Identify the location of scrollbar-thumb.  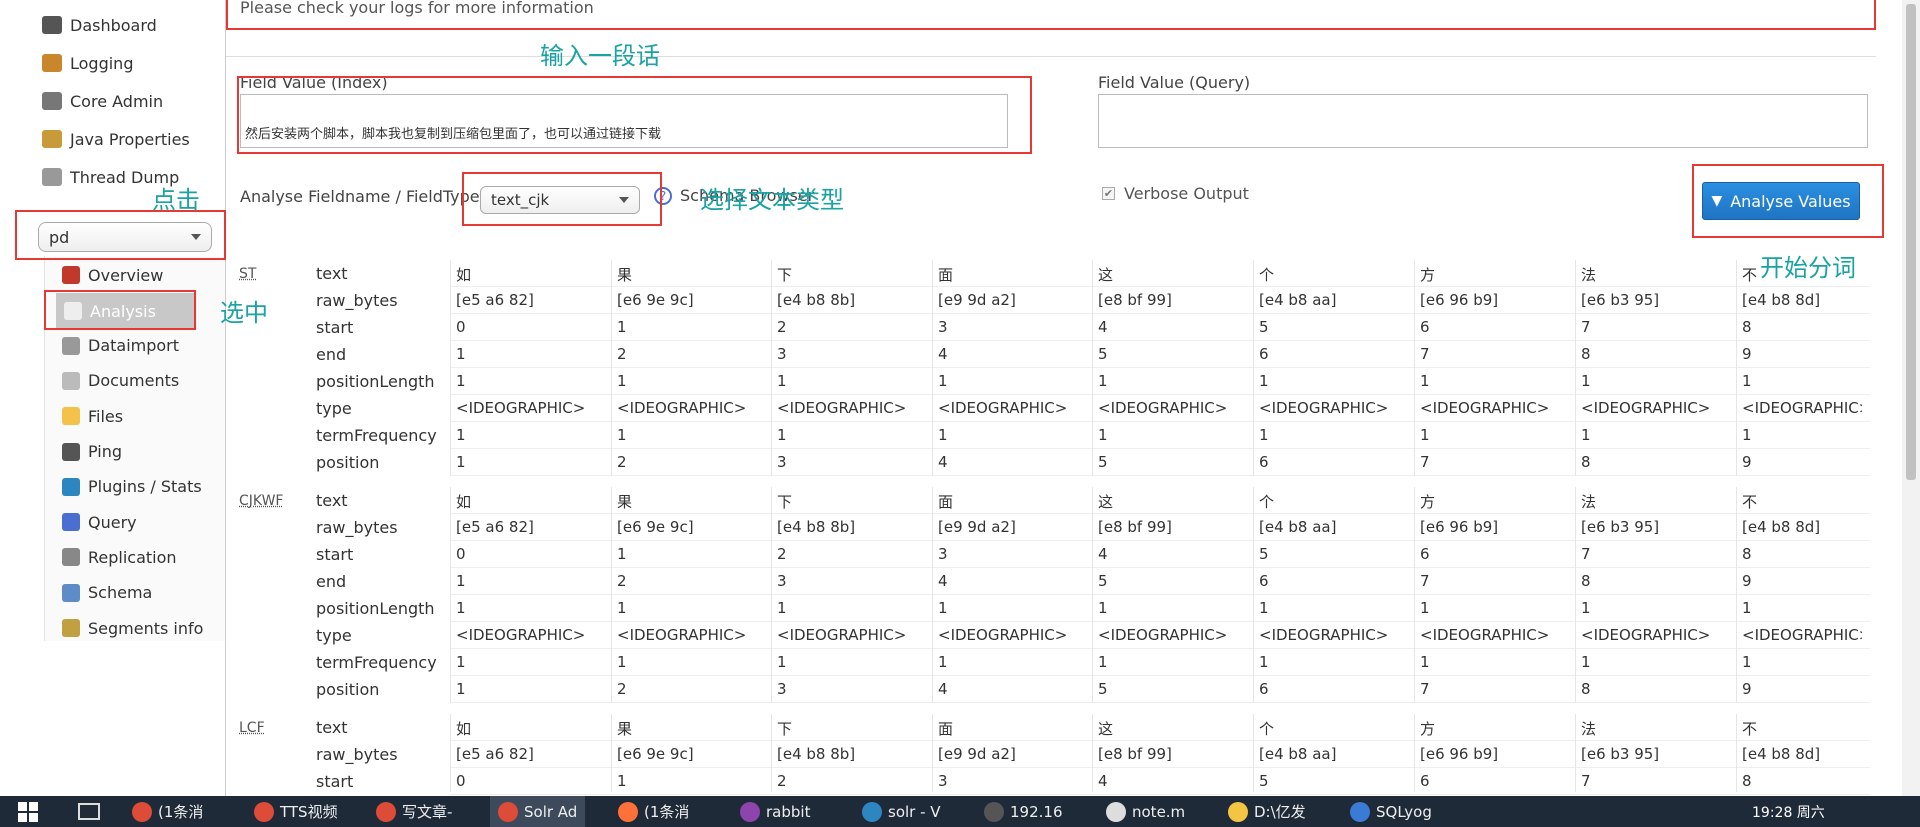
(1911, 242).